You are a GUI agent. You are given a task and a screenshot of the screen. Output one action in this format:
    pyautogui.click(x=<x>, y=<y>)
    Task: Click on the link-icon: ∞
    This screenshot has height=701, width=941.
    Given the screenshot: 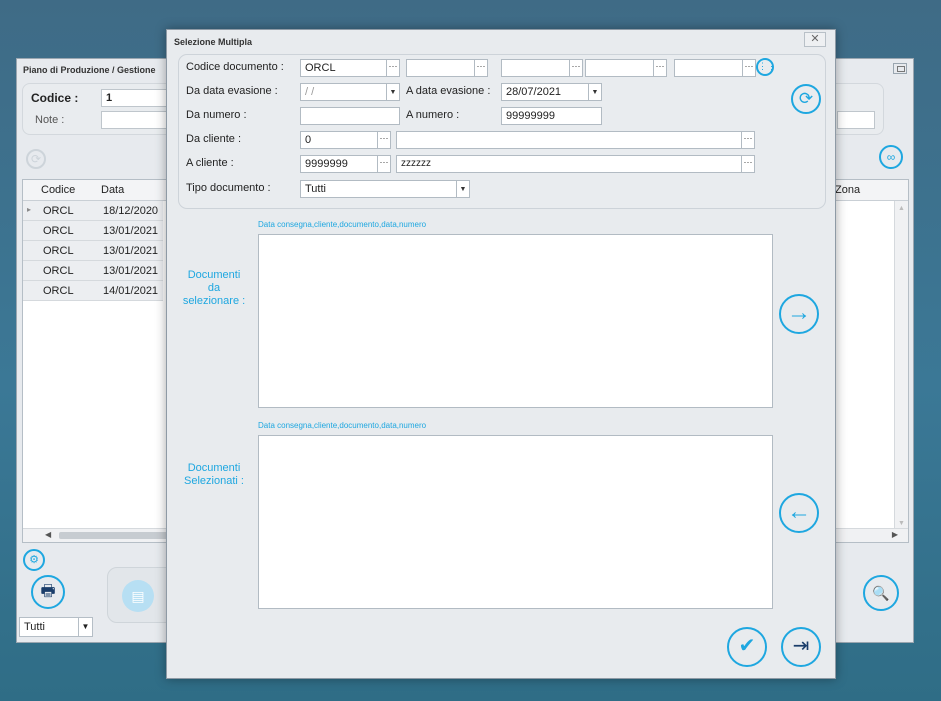 What is the action you would take?
    pyautogui.click(x=891, y=157)
    